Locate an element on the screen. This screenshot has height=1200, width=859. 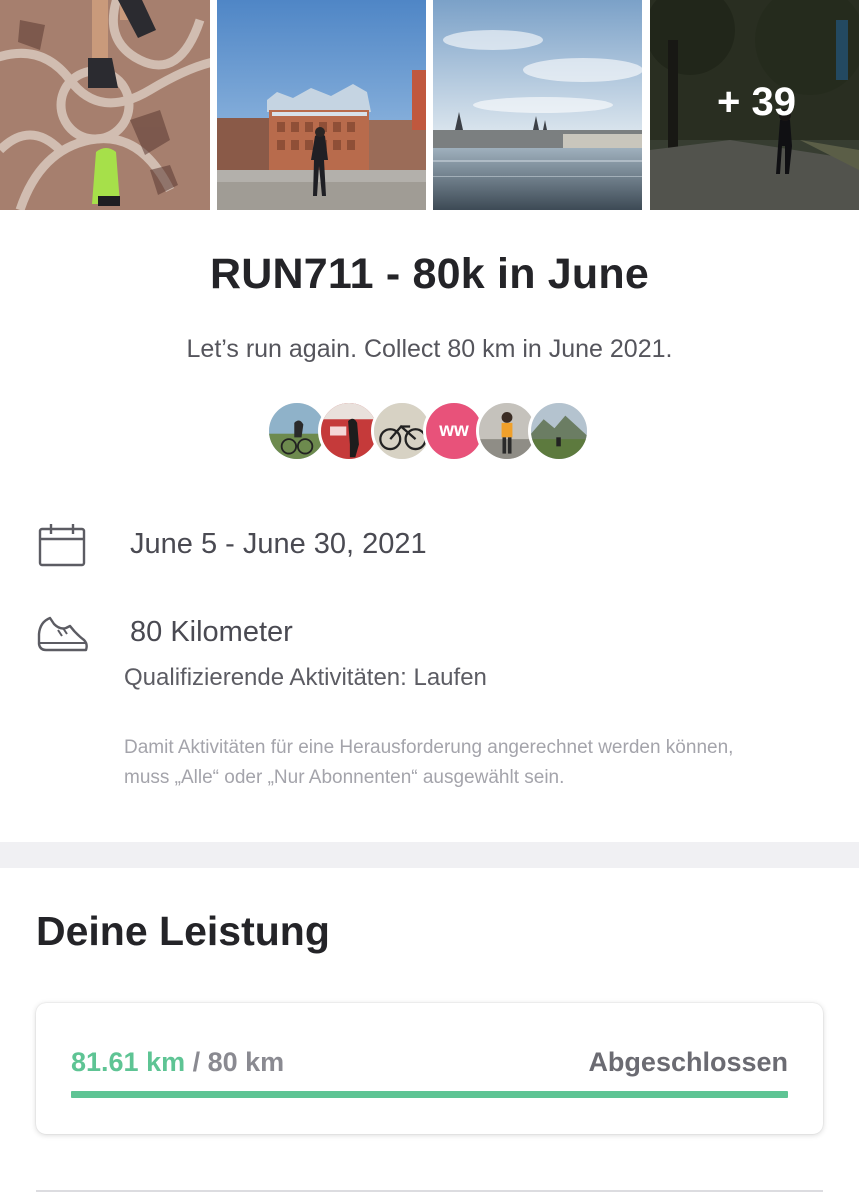
progress-bar-fill is located at coordinates (429, 1094).